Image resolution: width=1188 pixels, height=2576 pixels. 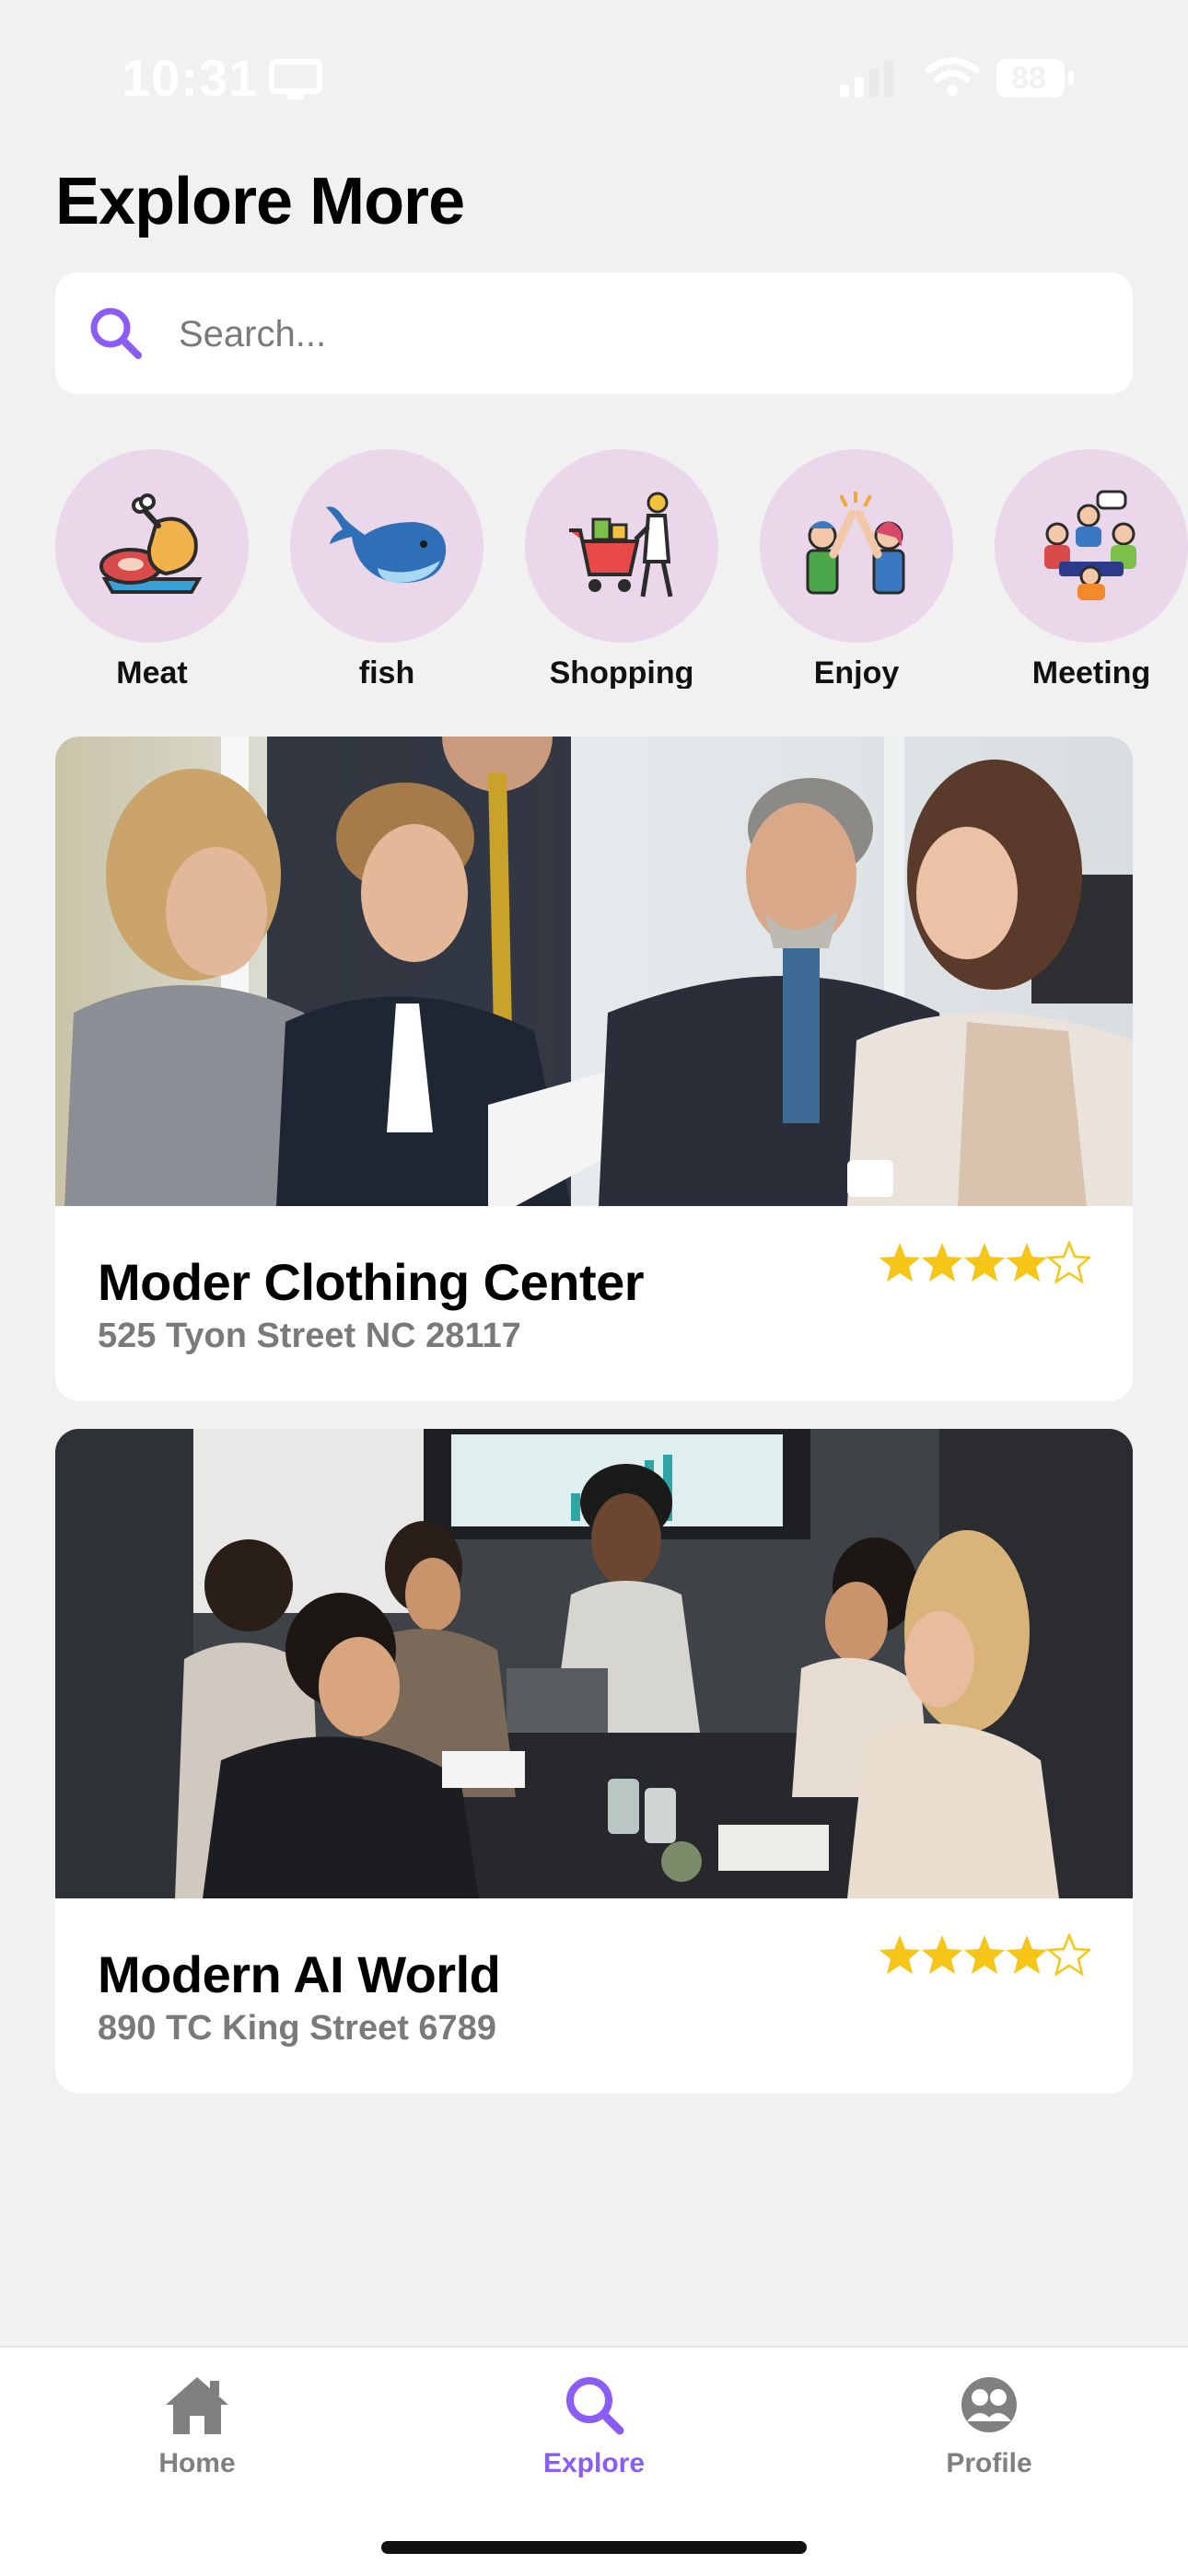 What do you see at coordinates (260, 201) in the screenshot?
I see `page-title: Explore More` at bounding box center [260, 201].